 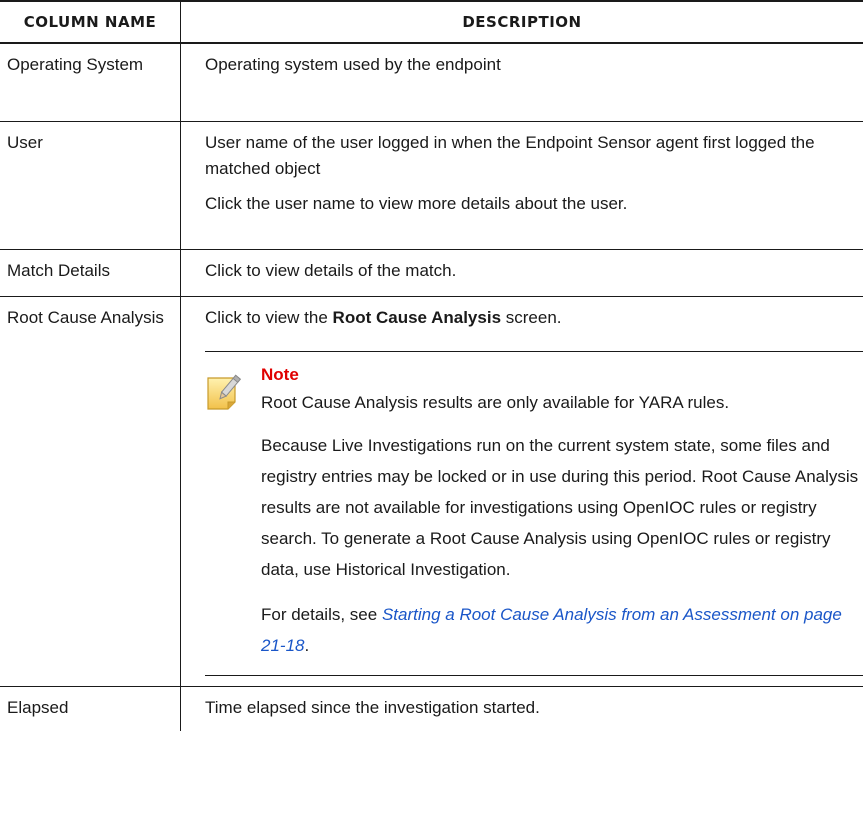 I want to click on row-name: Root Cause Analysis, so click(x=90, y=491).